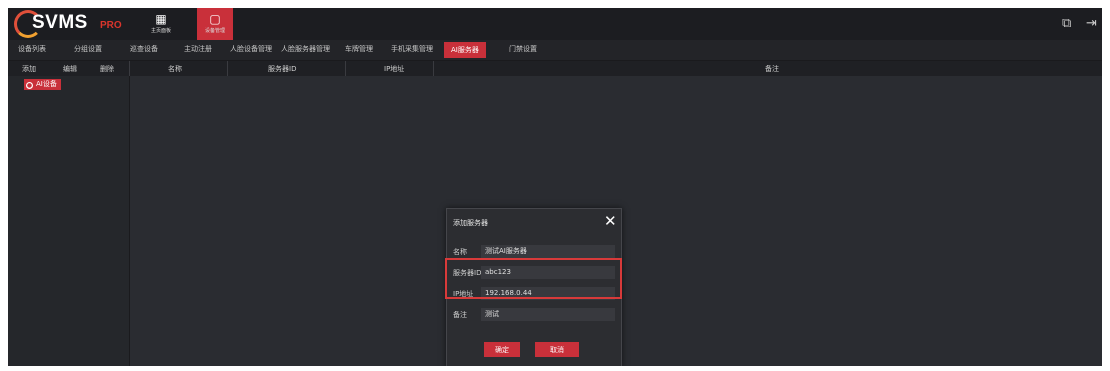  What do you see at coordinates (198, 49) in the screenshot?
I see `tab-active-register: 主动注册` at bounding box center [198, 49].